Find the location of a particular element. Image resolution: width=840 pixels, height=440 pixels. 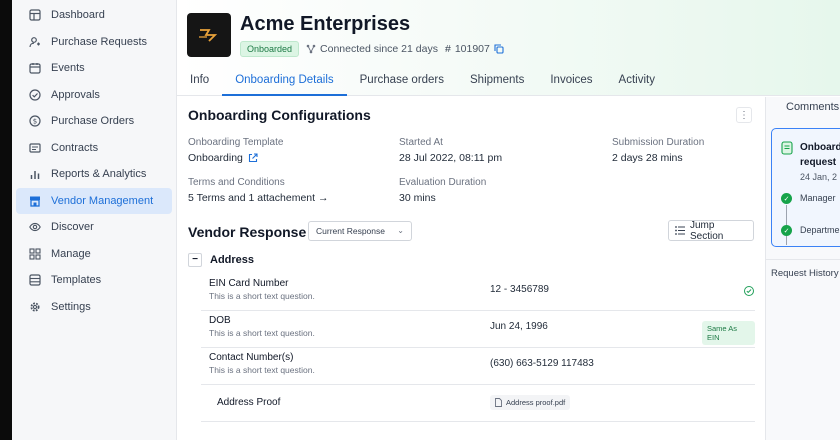

evaluation-label: Evaluation Duration is located at coordinates (443, 182).